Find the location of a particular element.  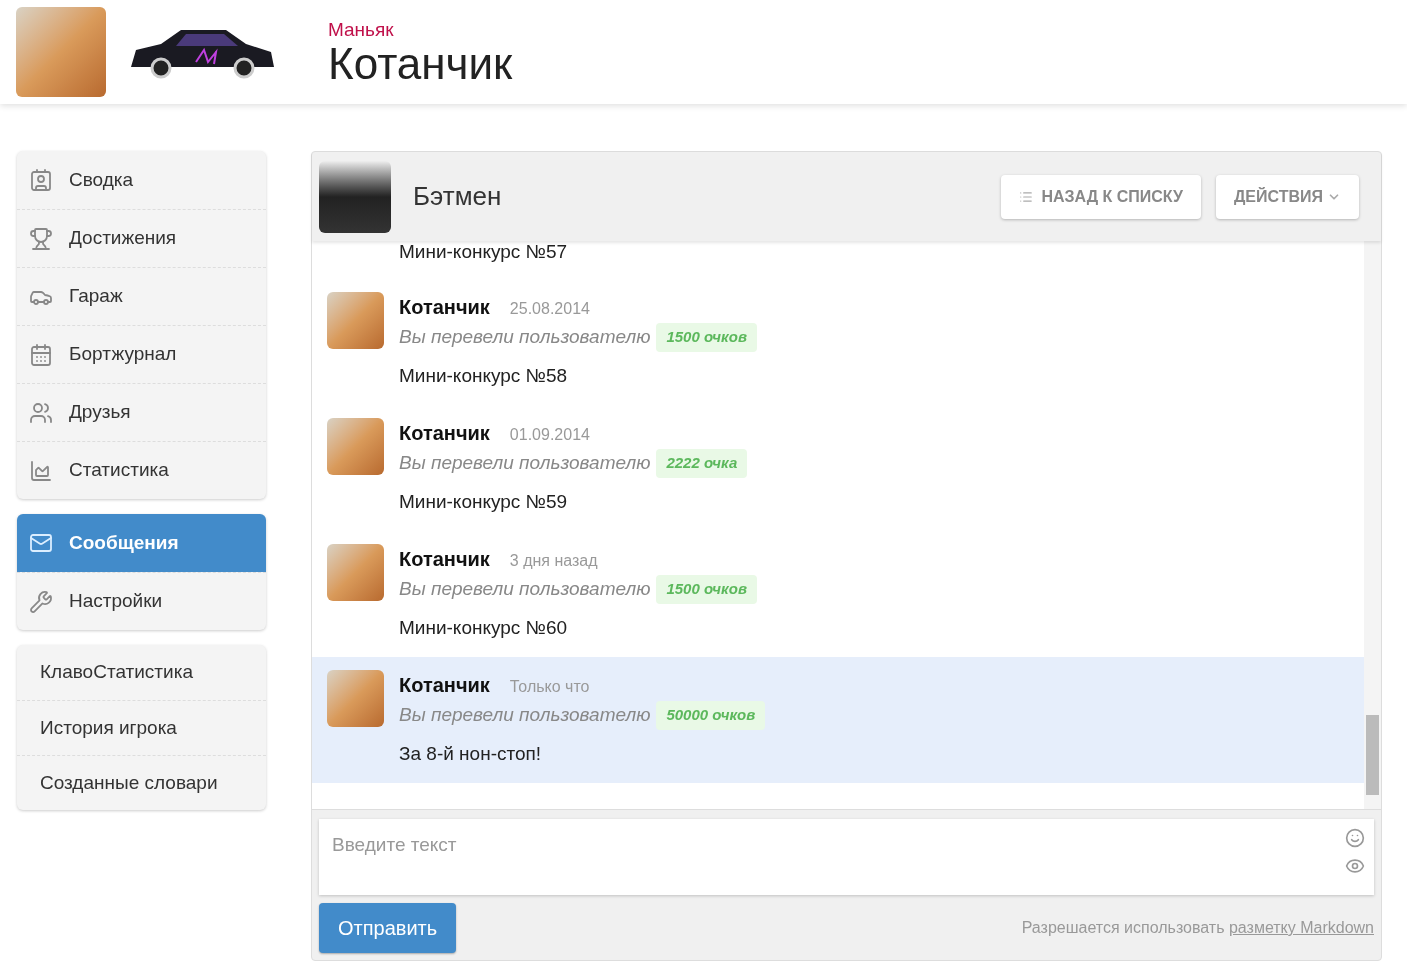

user-rank: Маньяк is located at coordinates (361, 30).